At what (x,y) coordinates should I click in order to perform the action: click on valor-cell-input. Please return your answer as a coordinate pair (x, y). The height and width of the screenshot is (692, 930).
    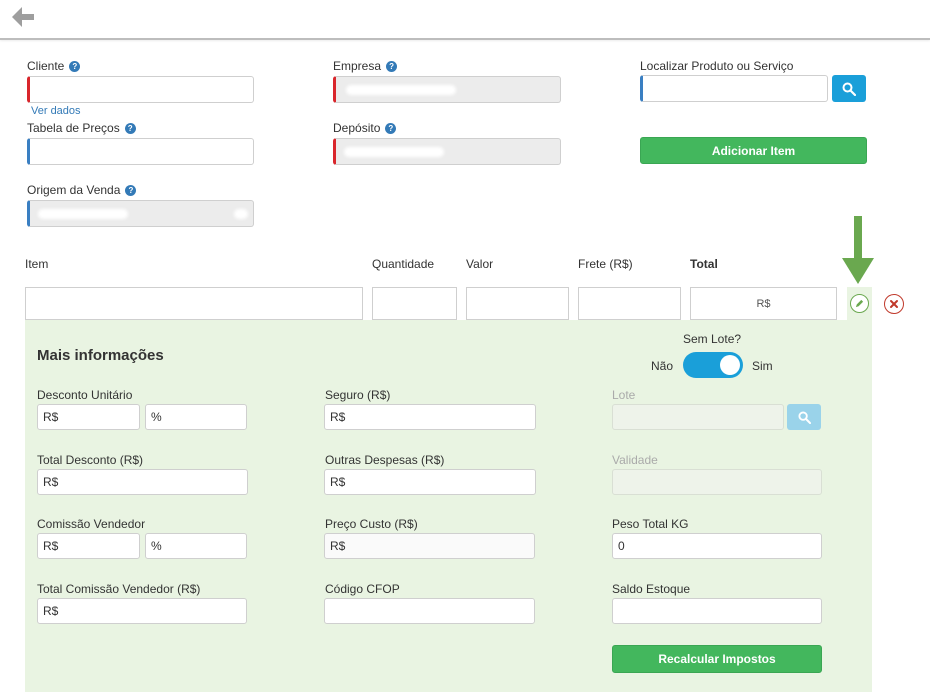
    Looking at the image, I should click on (517, 303).